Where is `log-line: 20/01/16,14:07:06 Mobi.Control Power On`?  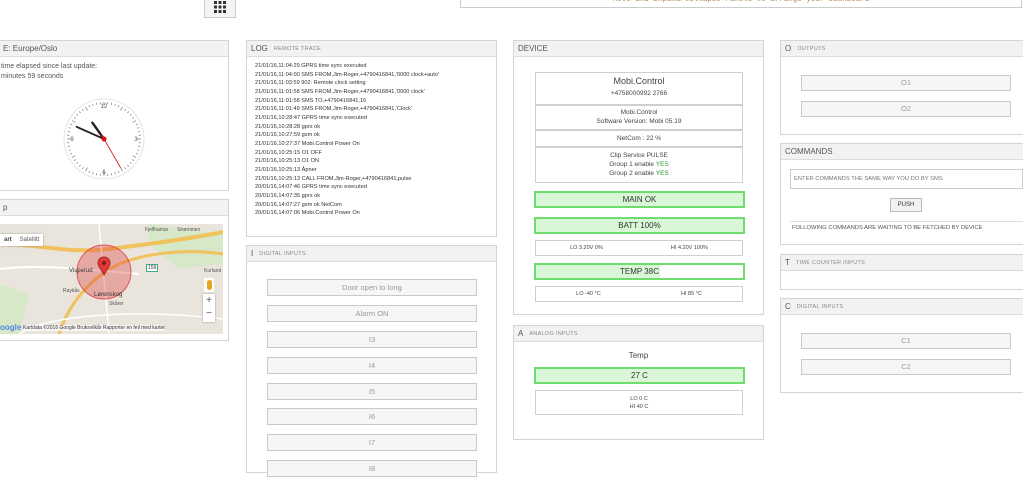 log-line: 20/01/16,14:07:06 Mobi.Control Power On is located at coordinates (375, 213).